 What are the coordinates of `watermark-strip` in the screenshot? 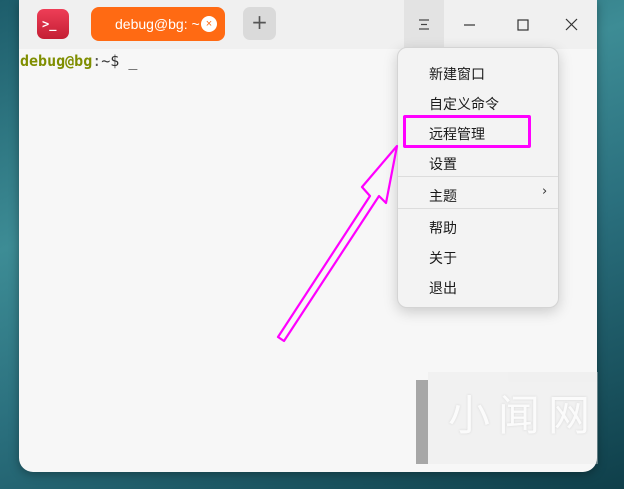 It's located at (422, 422).